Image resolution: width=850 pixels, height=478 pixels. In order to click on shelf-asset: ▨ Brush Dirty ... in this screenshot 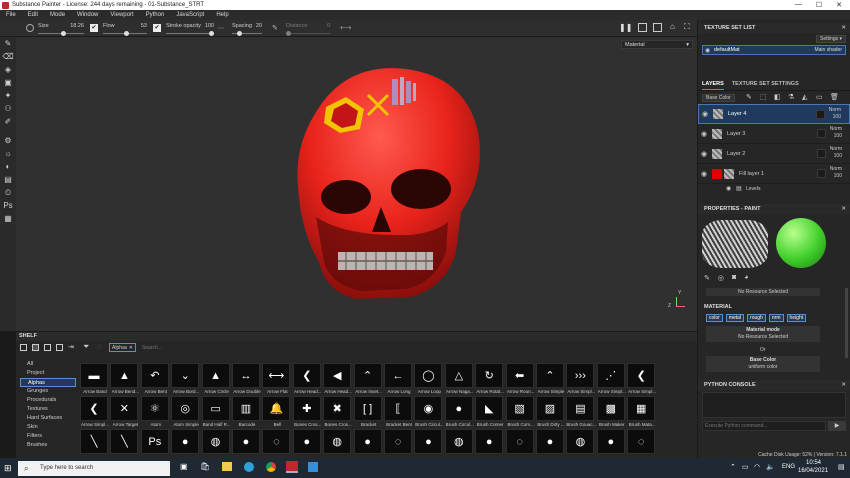, I will do `click(551, 412)`.